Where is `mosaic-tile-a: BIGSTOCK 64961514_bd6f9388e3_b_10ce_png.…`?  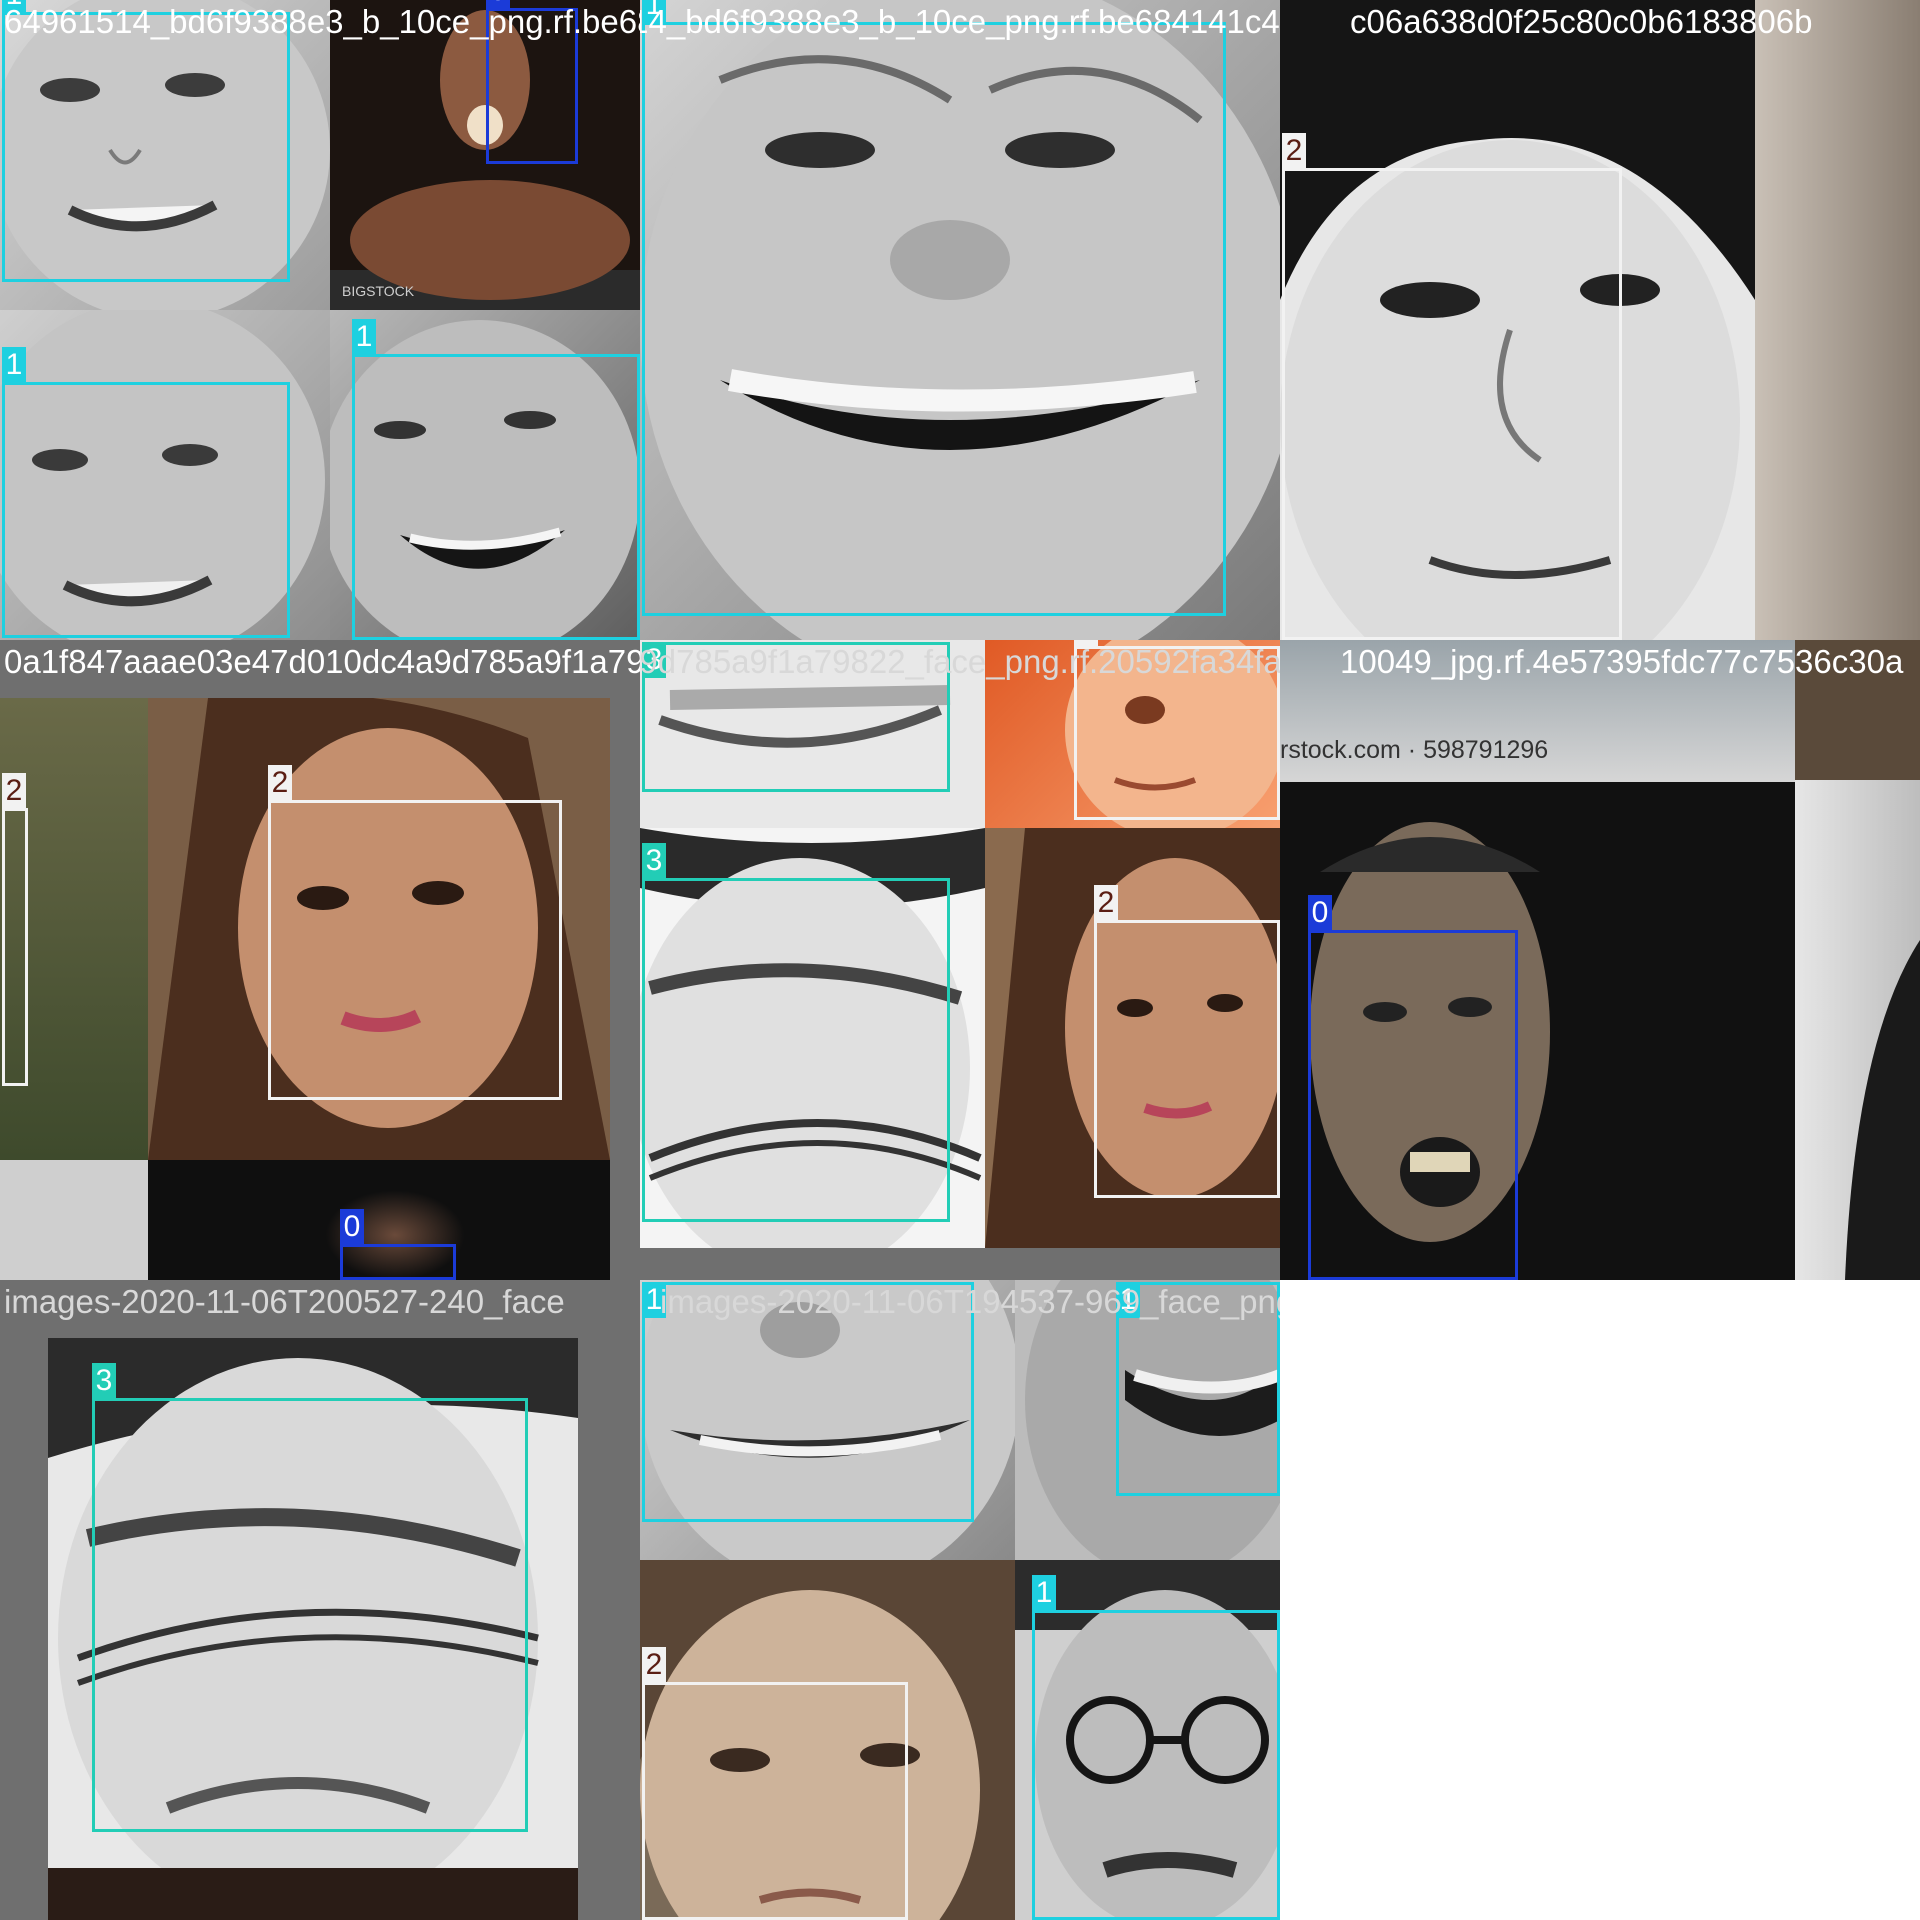
mosaic-tile-a: BIGSTOCK 64961514_bd6f9388e3_b_10ce_png.… is located at coordinates (320, 320).